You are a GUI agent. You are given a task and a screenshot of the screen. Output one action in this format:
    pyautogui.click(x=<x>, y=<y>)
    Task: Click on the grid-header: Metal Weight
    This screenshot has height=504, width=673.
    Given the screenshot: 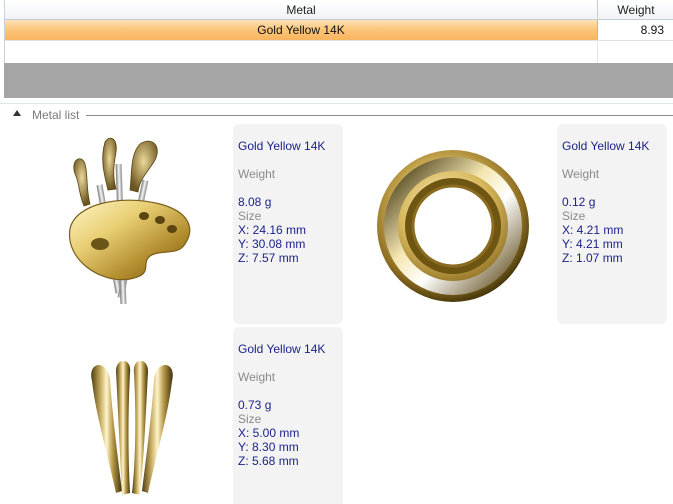 What is the action you would take?
    pyautogui.click(x=339, y=10)
    